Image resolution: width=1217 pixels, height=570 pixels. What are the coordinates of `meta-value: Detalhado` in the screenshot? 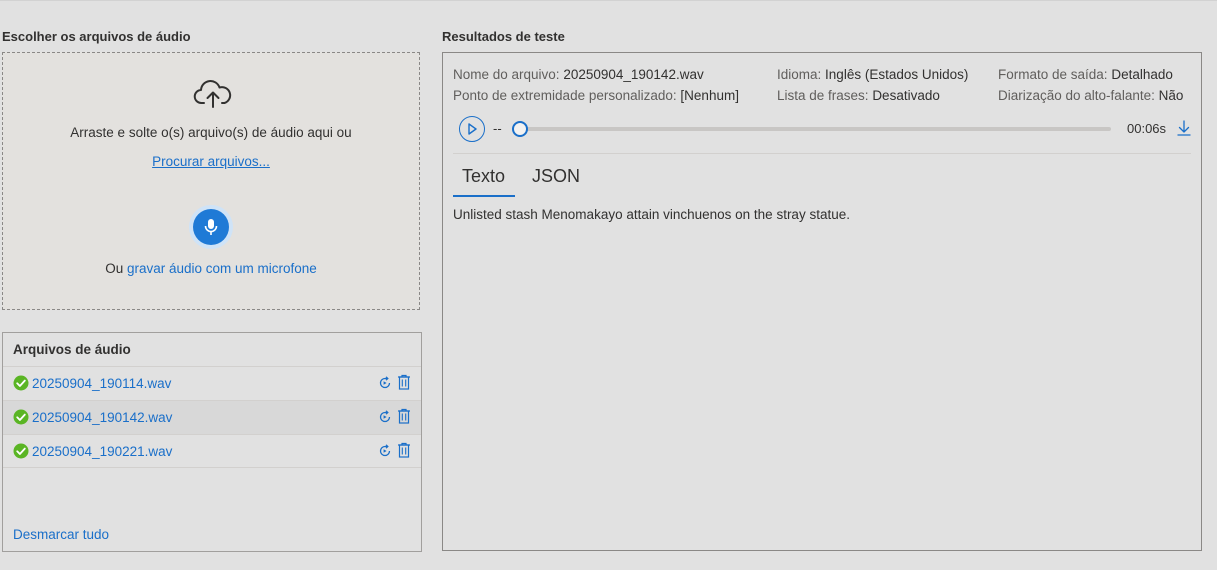 It's located at (1142, 74).